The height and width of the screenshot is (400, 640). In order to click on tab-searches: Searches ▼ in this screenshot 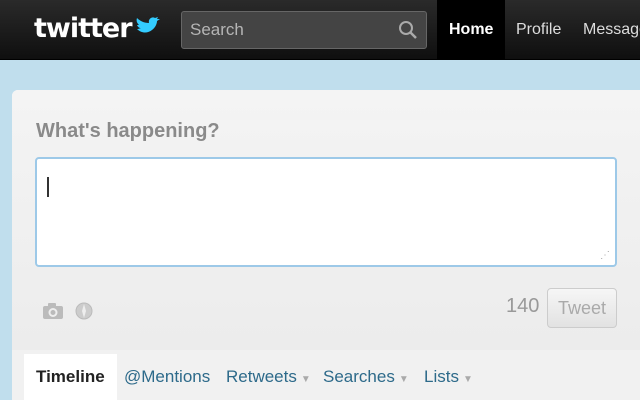, I will do `click(366, 377)`.